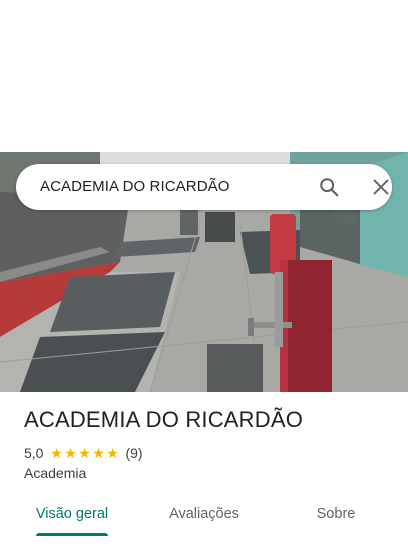 Image resolution: width=408 pixels, height=544 pixels. I want to click on active-tab-indicator, so click(72, 534).